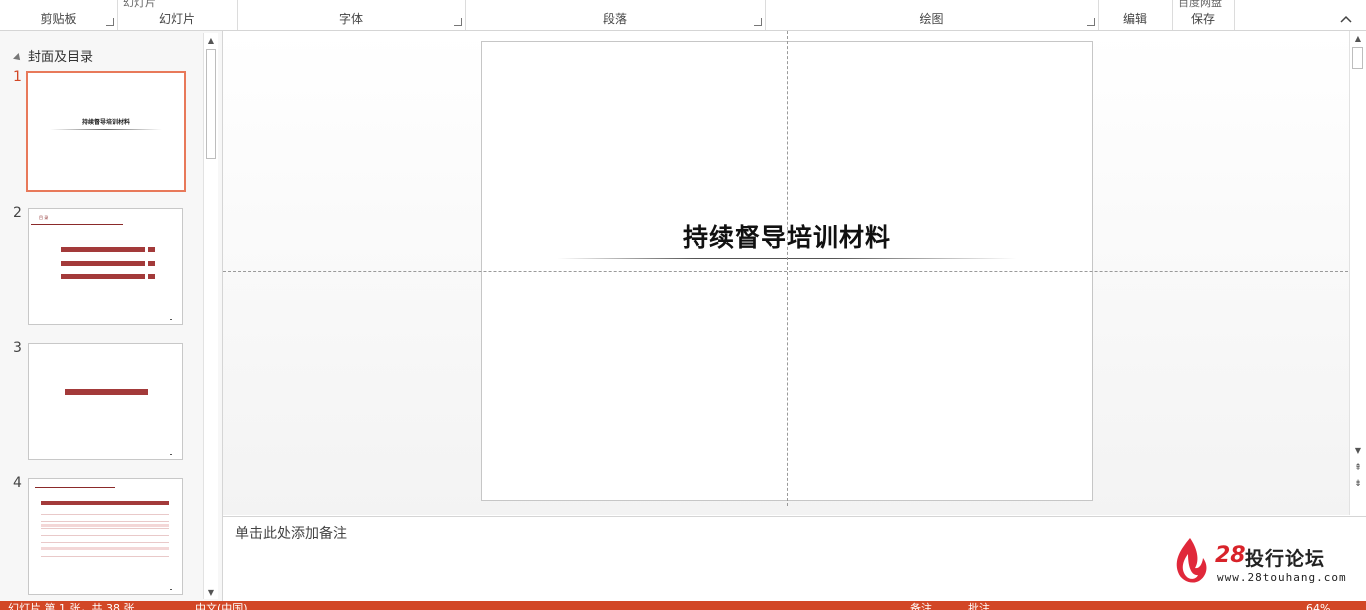 This screenshot has width=1366, height=610. What do you see at coordinates (931, 19) in the screenshot?
I see `ribbon-group-label: 绘图` at bounding box center [931, 19].